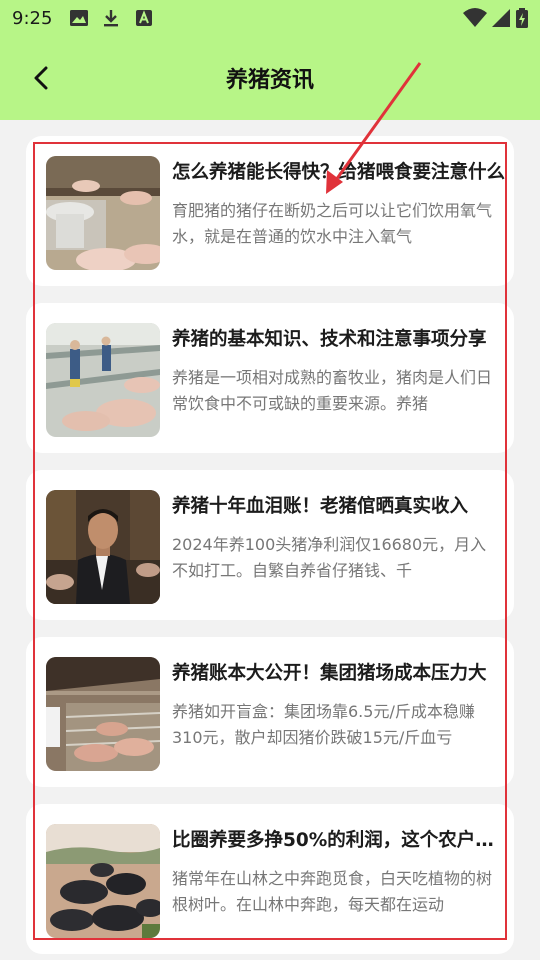 This screenshot has width=540, height=960. What do you see at coordinates (329, 673) in the screenshot?
I see `article-title: 养猪账本大公开！集团猪场成本压力大` at bounding box center [329, 673].